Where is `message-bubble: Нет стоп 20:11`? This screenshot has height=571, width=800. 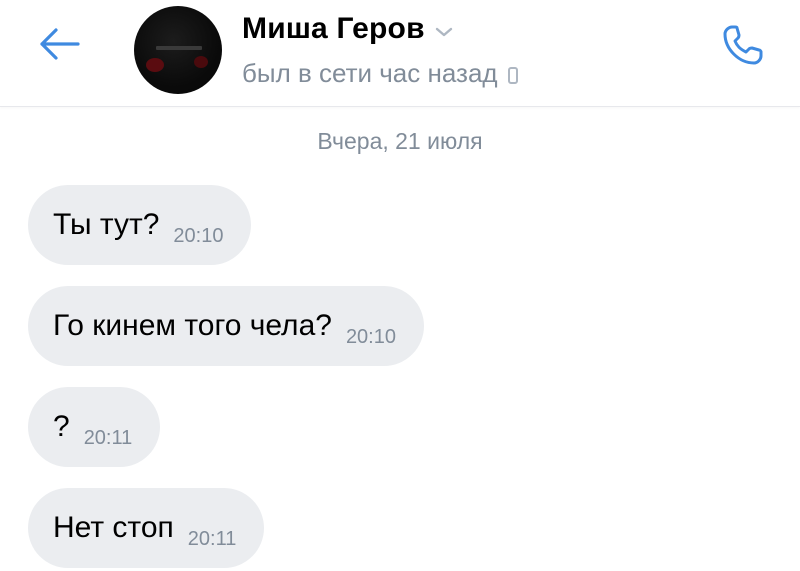
message-bubble: Нет стоп 20:11 is located at coordinates (146, 528).